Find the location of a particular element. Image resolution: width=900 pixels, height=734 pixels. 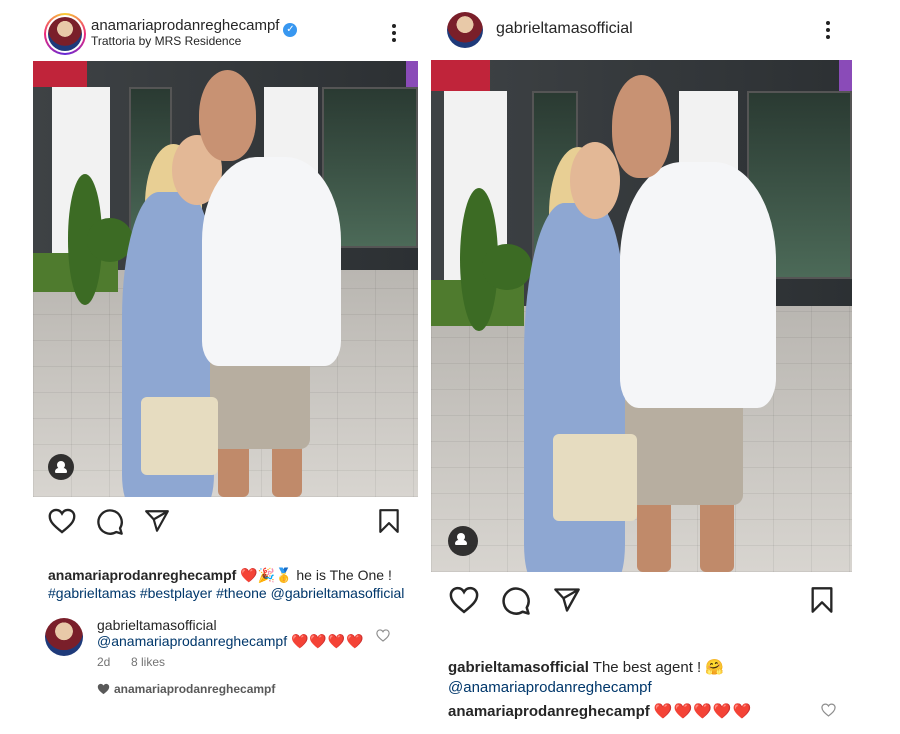

mention-link: @gabrieltamasofficial is located at coordinates (338, 593).